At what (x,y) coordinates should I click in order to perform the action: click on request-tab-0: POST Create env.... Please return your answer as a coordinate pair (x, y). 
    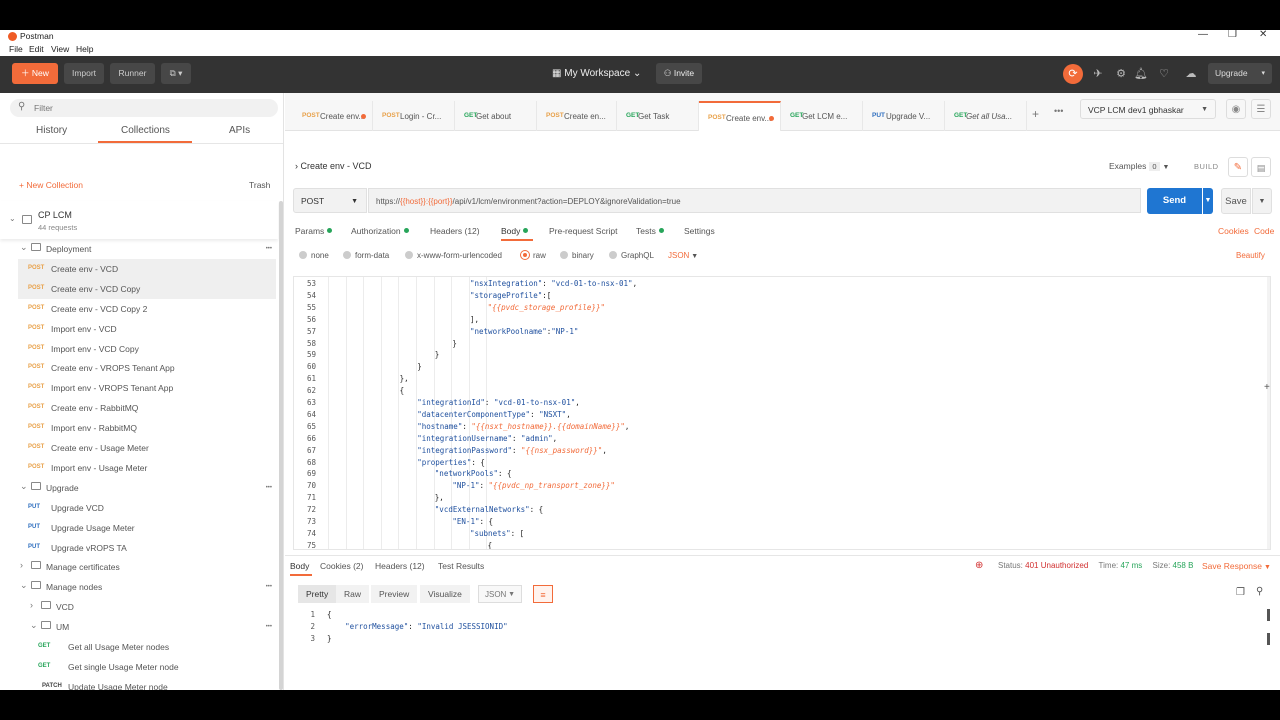
    Looking at the image, I should click on (333, 116).